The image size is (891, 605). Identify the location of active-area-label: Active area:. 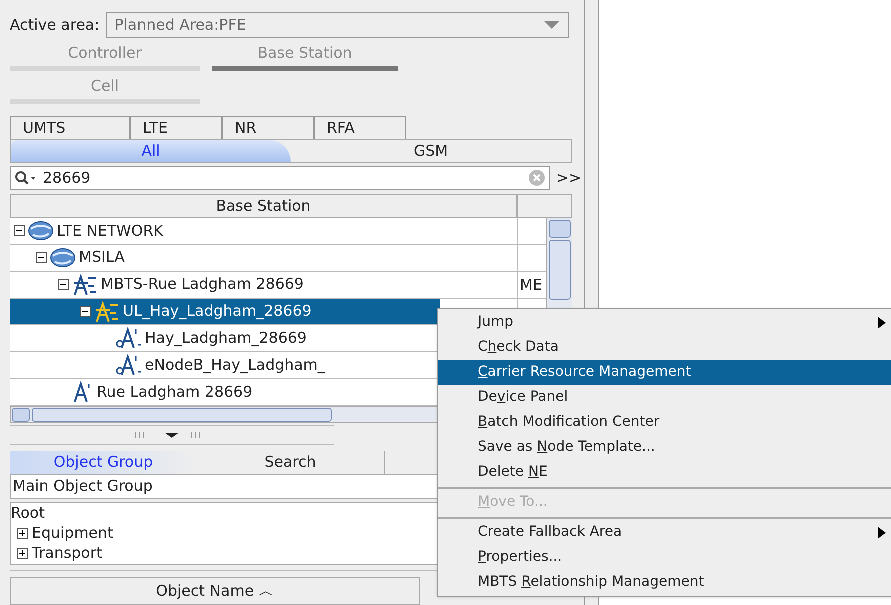
(55, 25).